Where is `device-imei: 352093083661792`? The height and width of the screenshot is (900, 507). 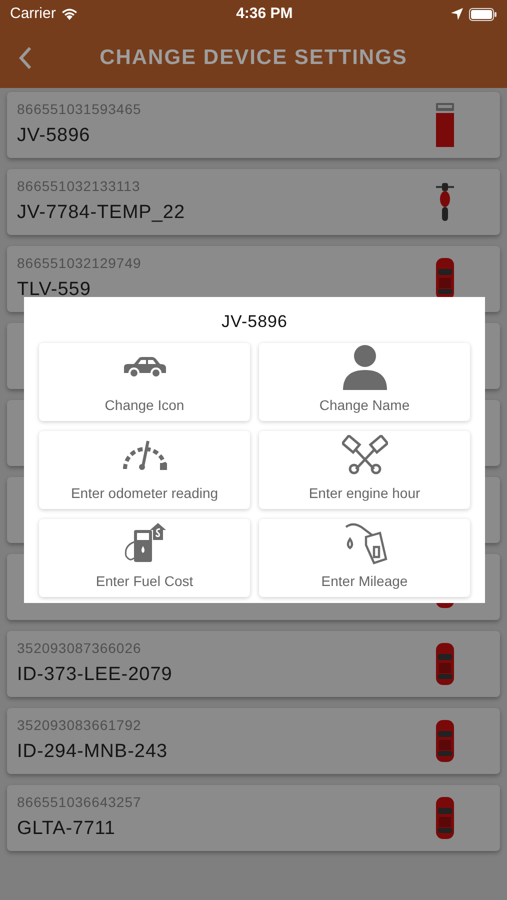
device-imei: 352093083661792 is located at coordinates (79, 726).